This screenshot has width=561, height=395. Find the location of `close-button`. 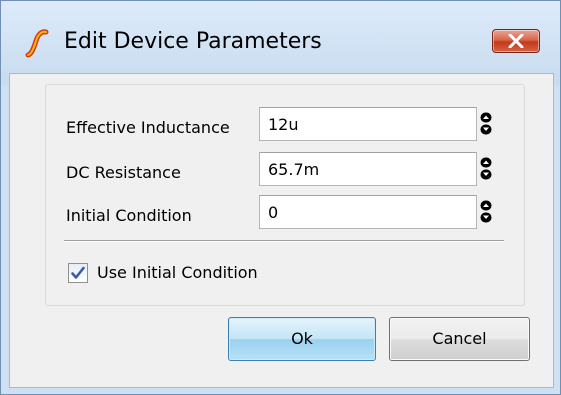

close-button is located at coordinates (516, 41).